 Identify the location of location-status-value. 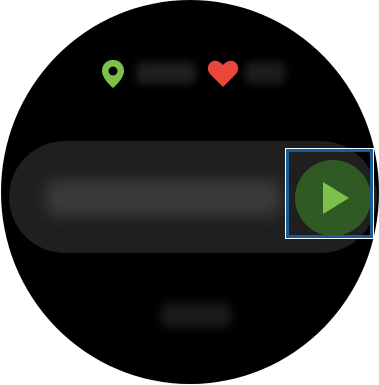
(166, 73).